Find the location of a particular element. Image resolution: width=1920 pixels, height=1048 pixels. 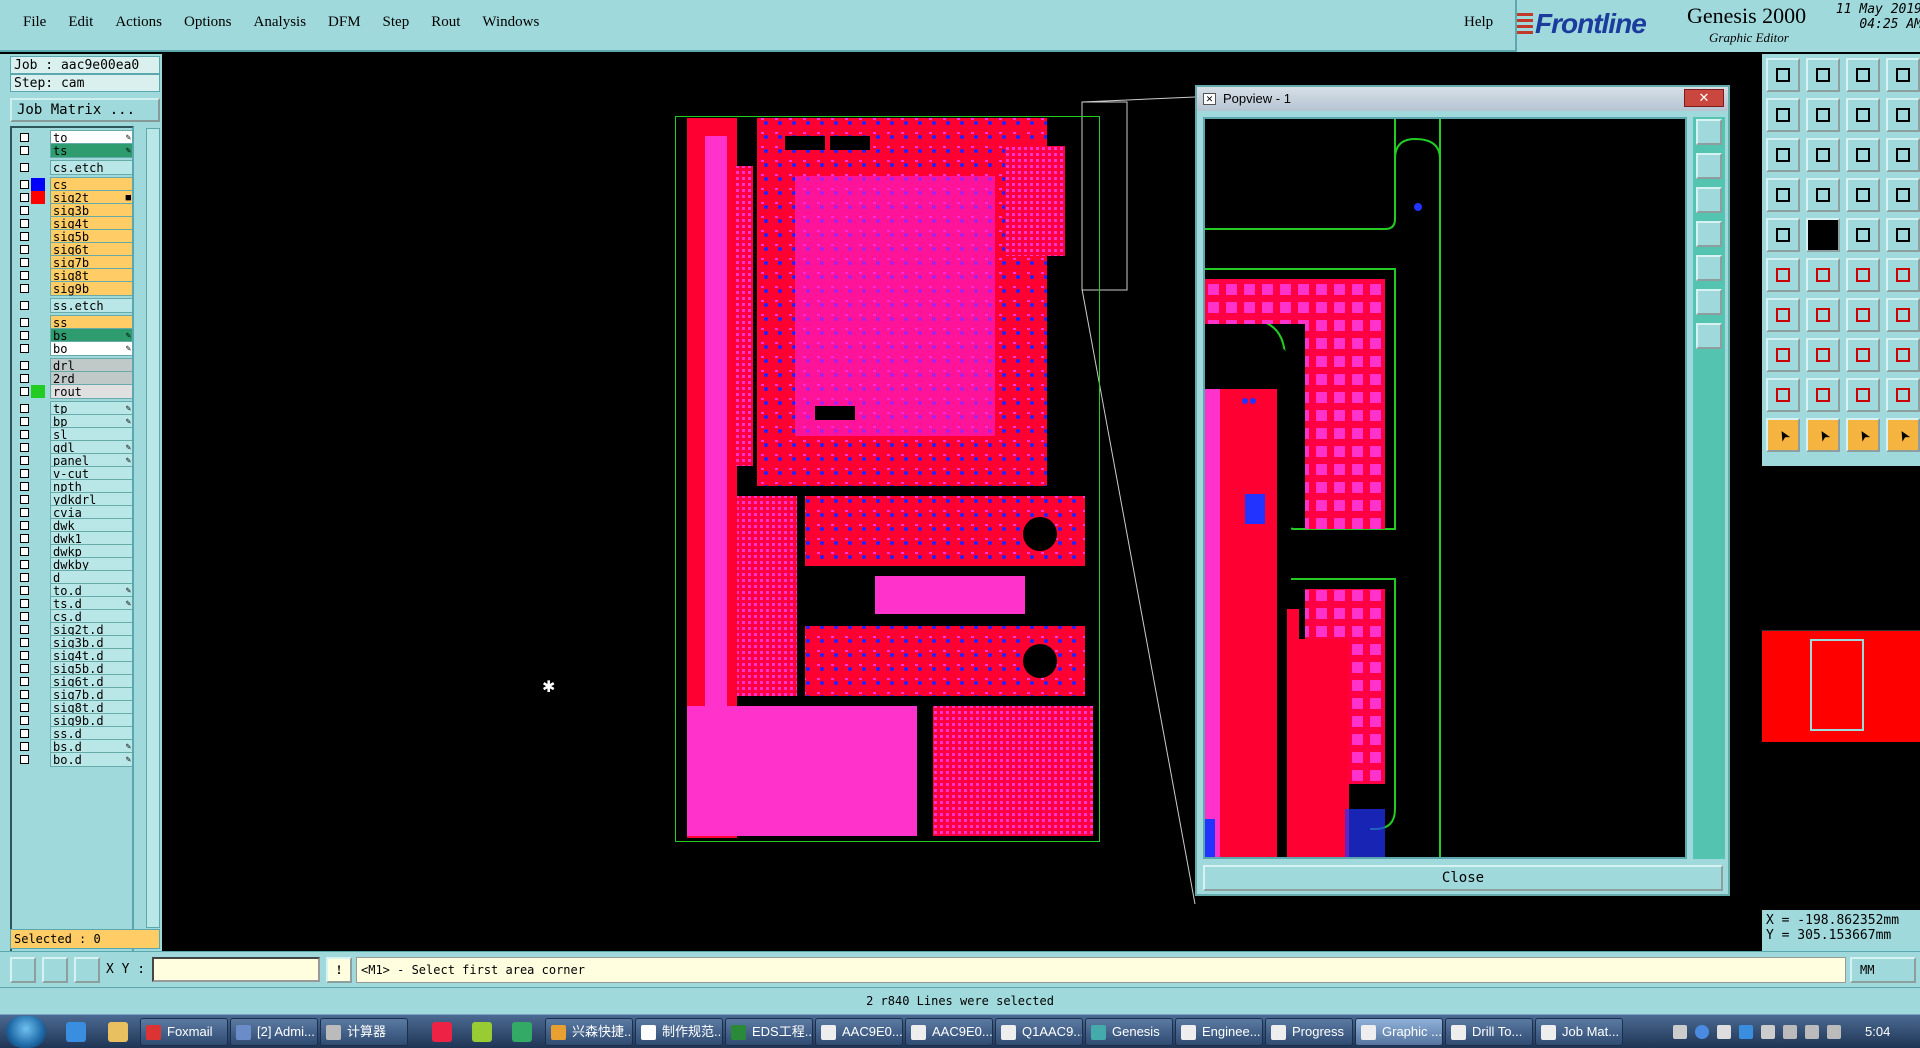

zoom-out-icon is located at coordinates (1709, 166).